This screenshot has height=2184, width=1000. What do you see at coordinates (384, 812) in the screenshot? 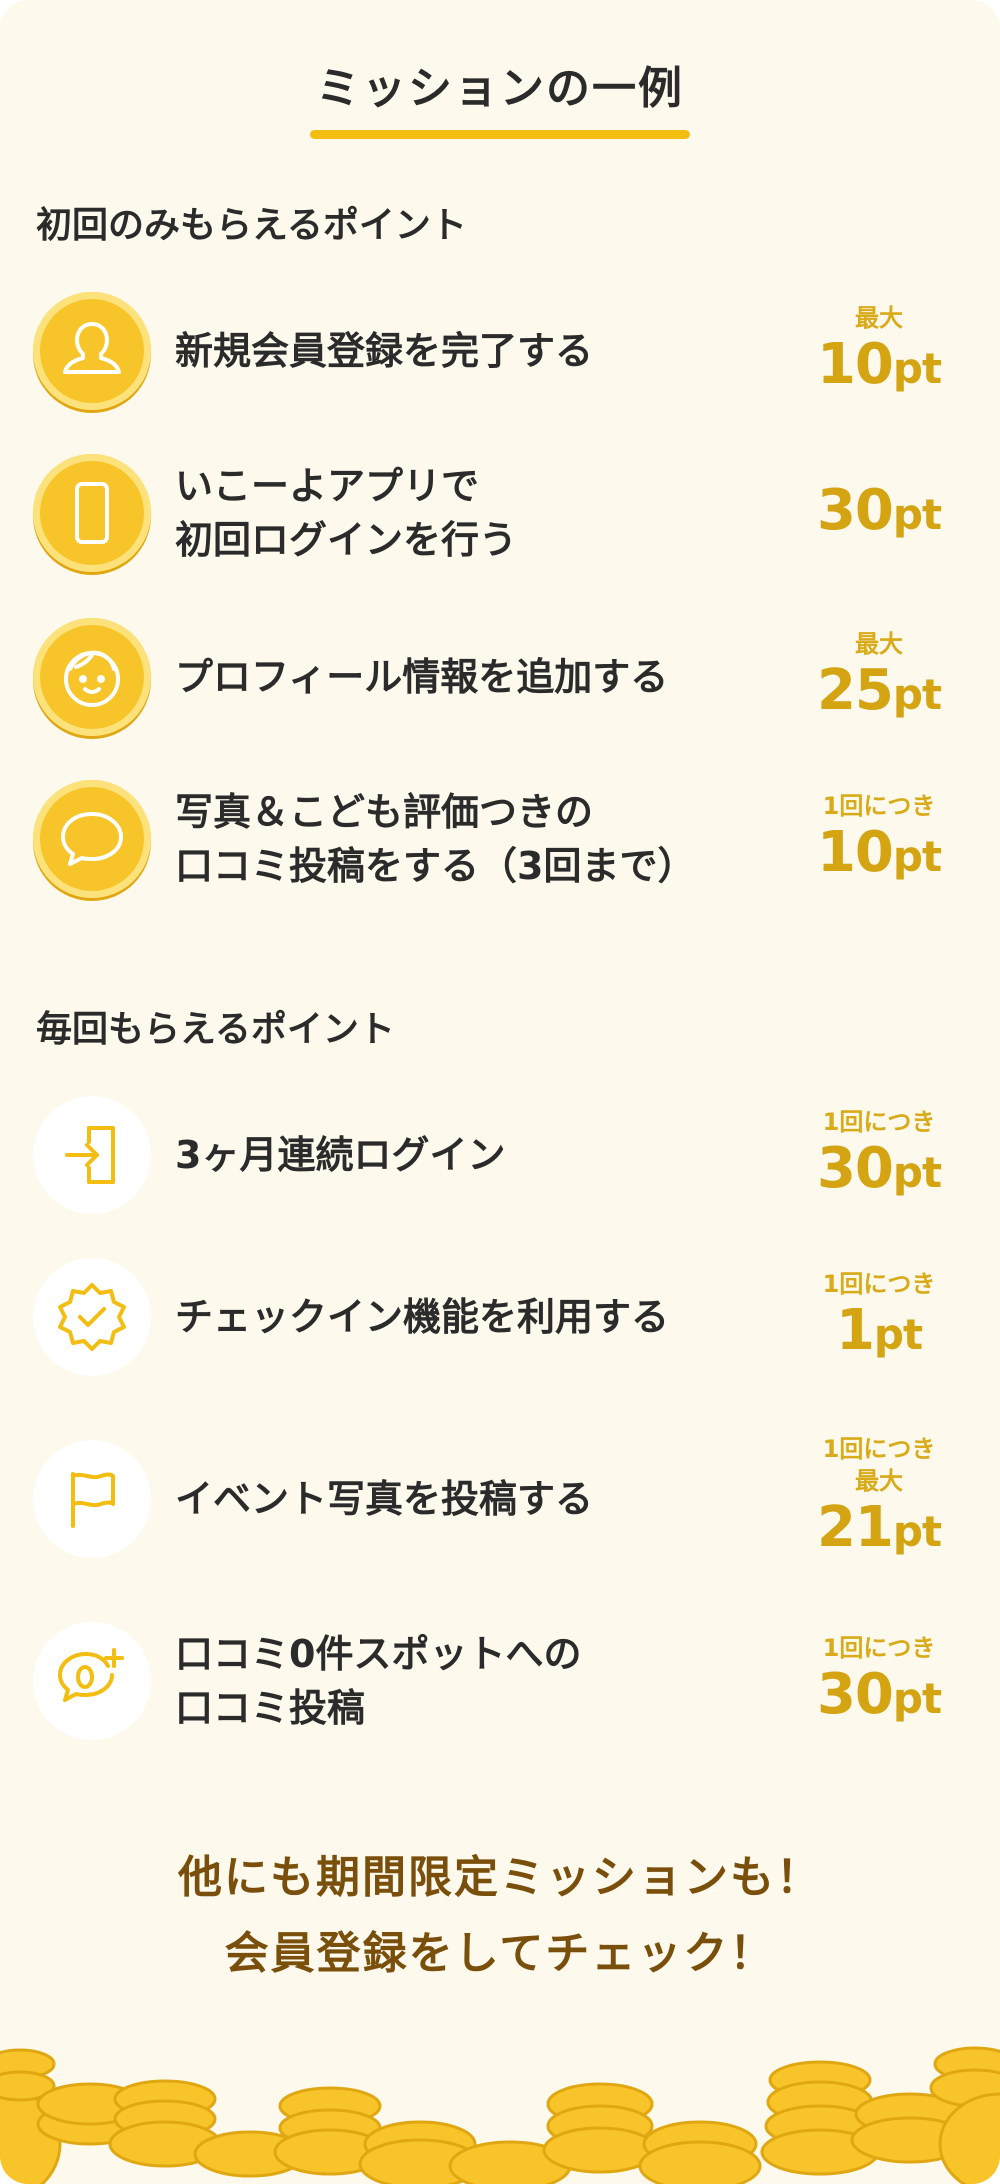
I see `mission-text-line1: 写真＆こども評価つきの` at bounding box center [384, 812].